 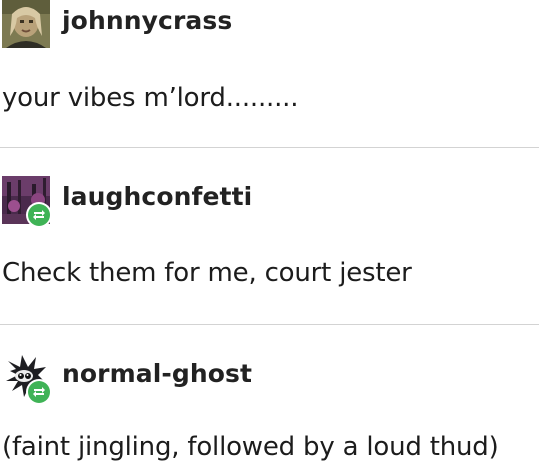 What do you see at coordinates (147, 20) in the screenshot?
I see `username: johnnycrass` at bounding box center [147, 20].